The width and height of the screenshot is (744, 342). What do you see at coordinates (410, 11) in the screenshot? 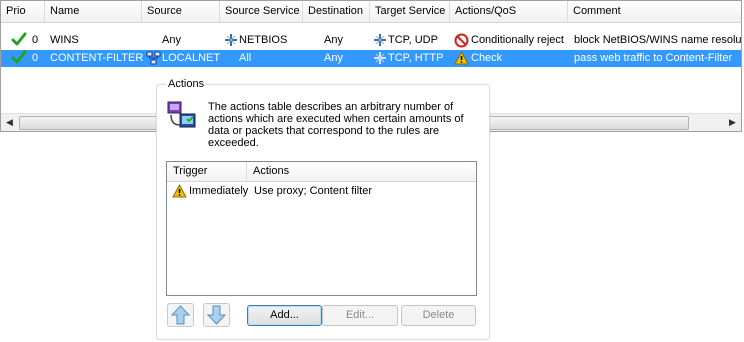
I see `column-header-target-service: Target Service` at bounding box center [410, 11].